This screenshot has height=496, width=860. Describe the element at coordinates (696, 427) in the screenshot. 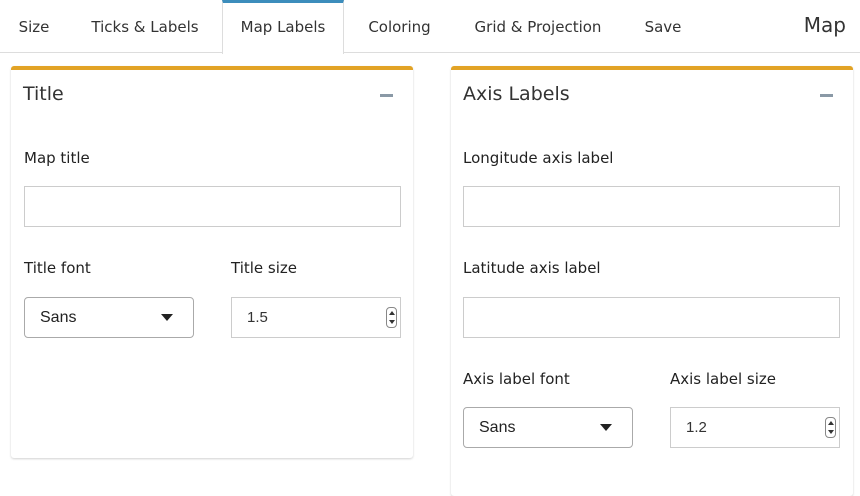

I see `axis-label-size-value: 1.2` at that location.